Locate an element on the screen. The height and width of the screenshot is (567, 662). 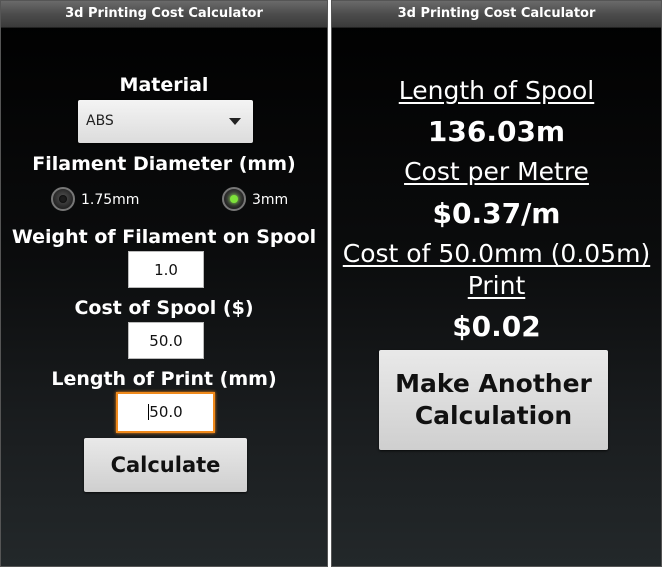
material-label: Material is located at coordinates (164, 85).